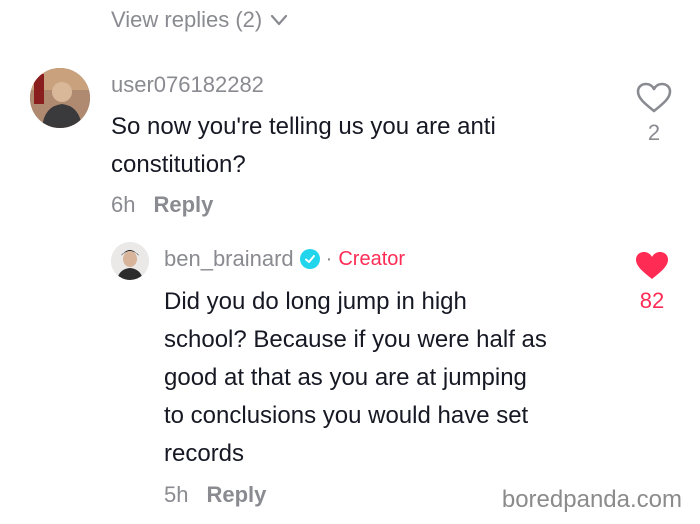  I want to click on creator-avatar-image, so click(130, 261).